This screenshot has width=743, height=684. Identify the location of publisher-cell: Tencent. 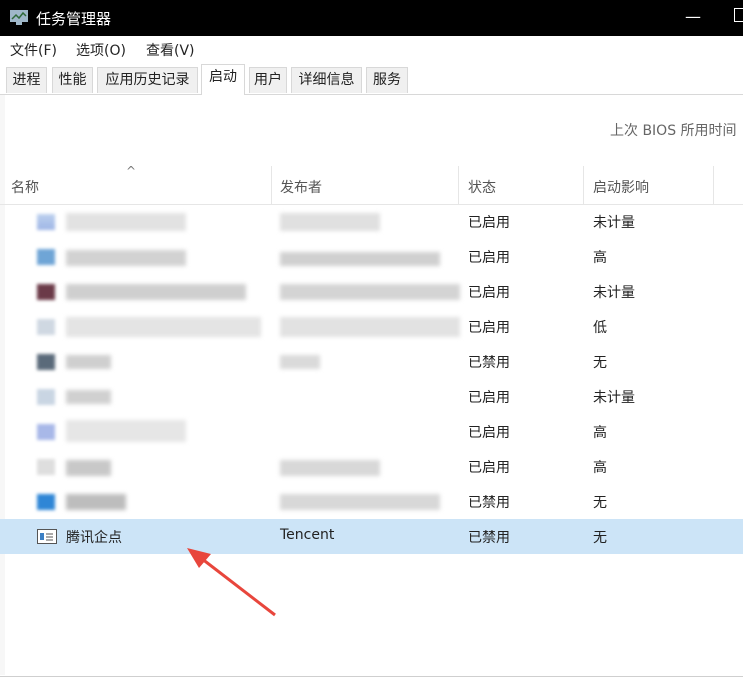
(307, 535).